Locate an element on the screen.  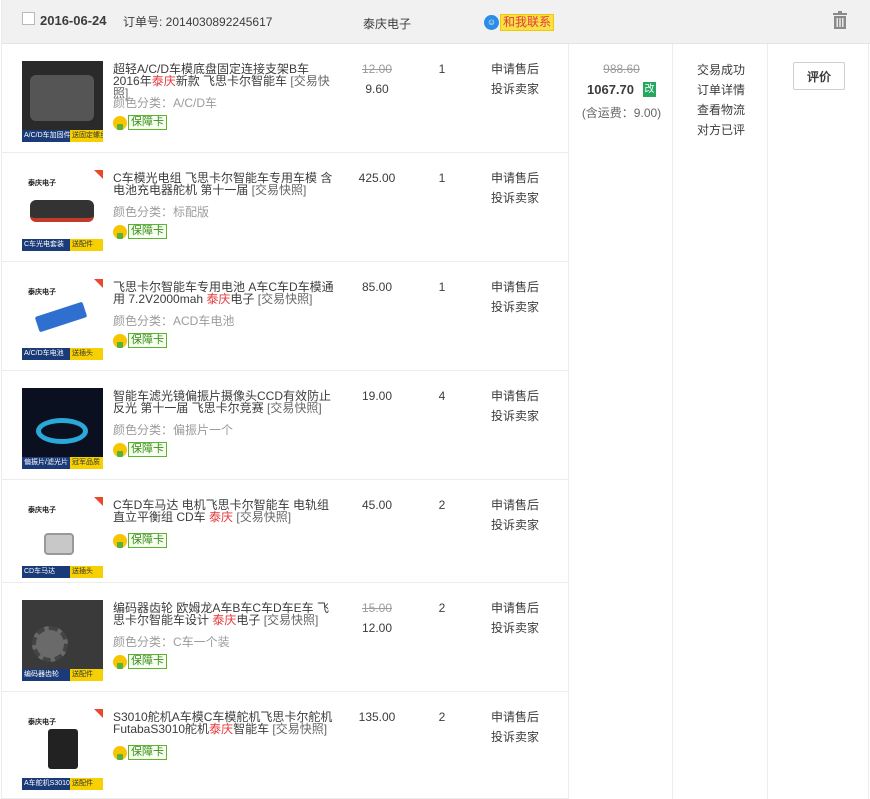
product-sku: 颜色分类：C车一个装 is located at coordinates (171, 642).